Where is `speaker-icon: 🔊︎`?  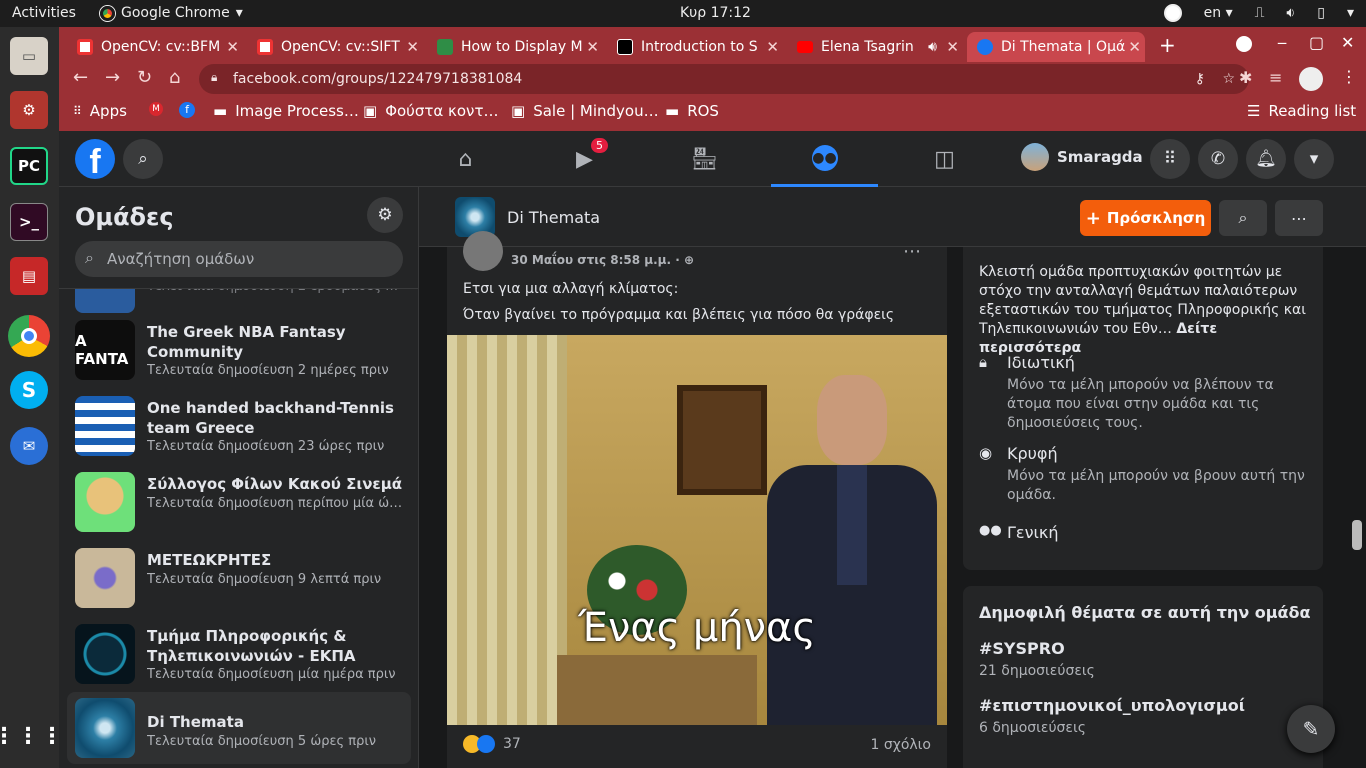
speaker-icon: 🔊︎ is located at coordinates (932, 47).